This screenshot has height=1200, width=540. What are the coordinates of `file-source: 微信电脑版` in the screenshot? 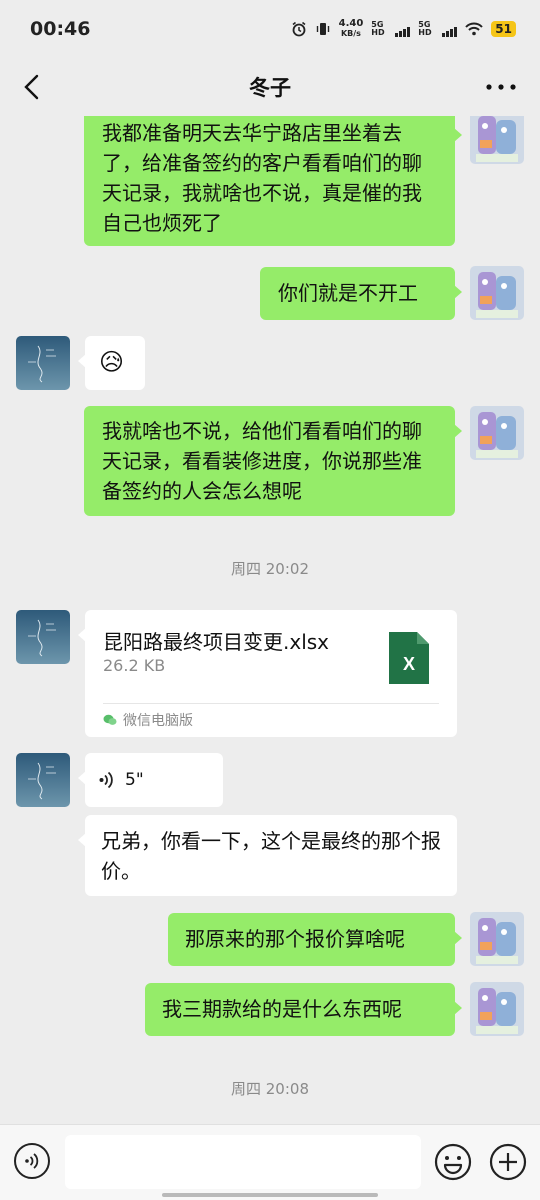 It's located at (148, 720).